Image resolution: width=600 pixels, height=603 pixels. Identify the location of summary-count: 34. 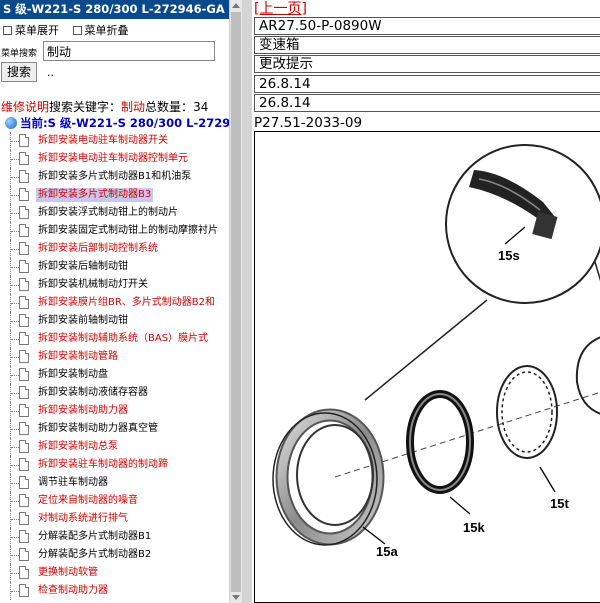
(201, 107).